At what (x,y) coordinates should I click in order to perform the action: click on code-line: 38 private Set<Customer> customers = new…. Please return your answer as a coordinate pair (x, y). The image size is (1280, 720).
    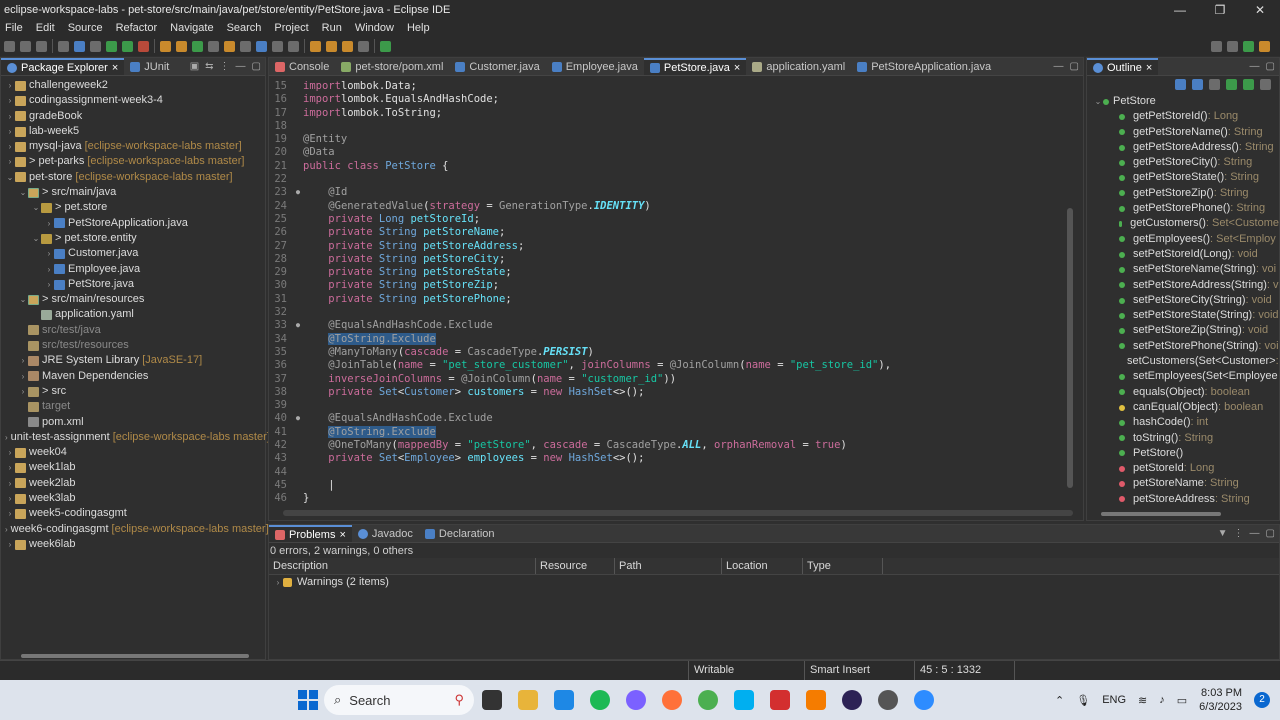
    Looking at the image, I should click on (676, 392).